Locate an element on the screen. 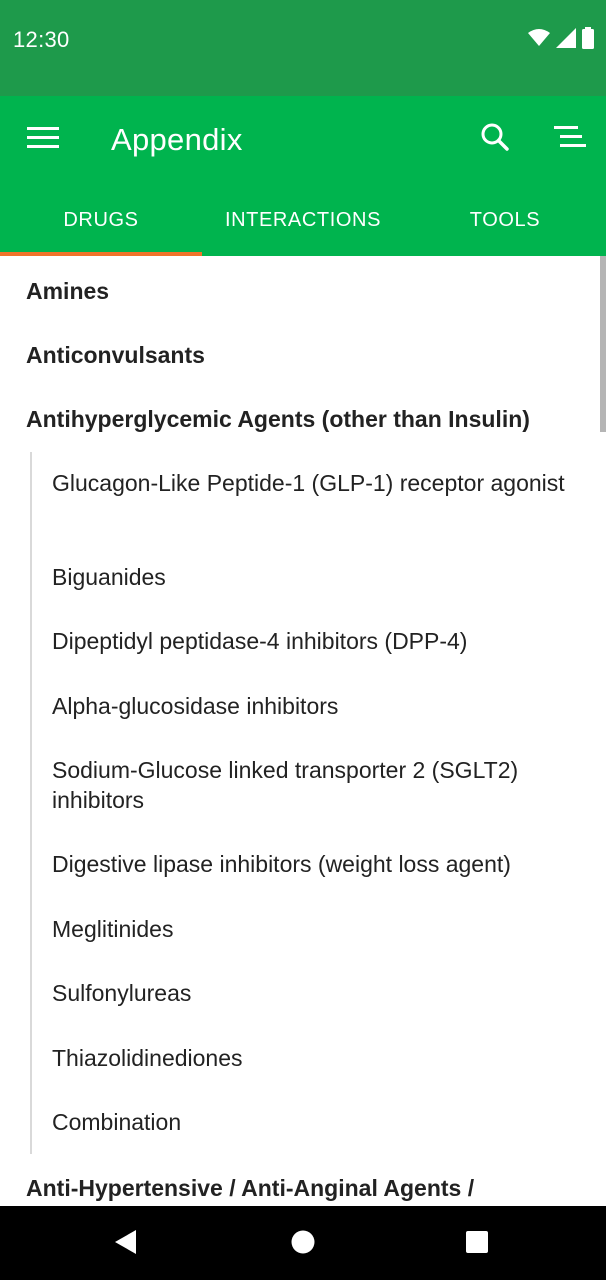 The width and height of the screenshot is (606, 1280). home-button is located at coordinates (303, 1244).